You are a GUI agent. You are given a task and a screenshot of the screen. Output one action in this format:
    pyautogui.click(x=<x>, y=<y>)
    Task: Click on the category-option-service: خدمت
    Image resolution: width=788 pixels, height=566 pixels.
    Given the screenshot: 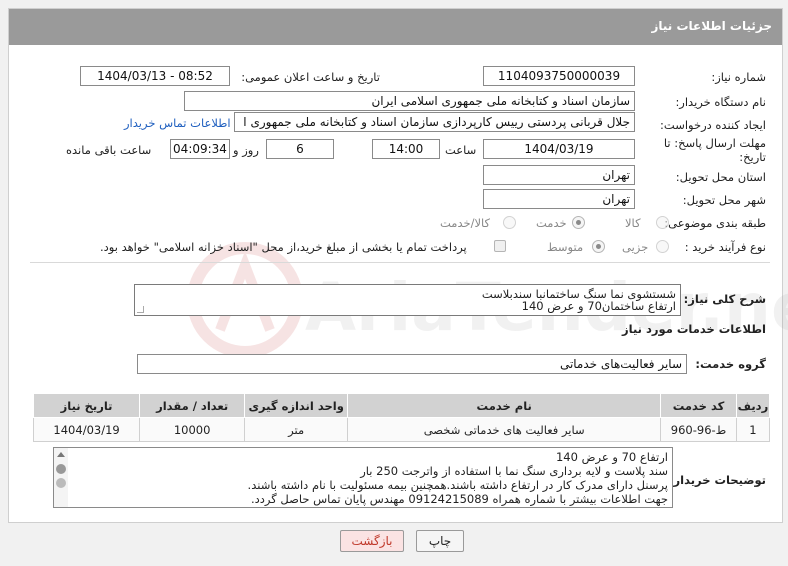 What is the action you would take?
    pyautogui.click(x=551, y=223)
    